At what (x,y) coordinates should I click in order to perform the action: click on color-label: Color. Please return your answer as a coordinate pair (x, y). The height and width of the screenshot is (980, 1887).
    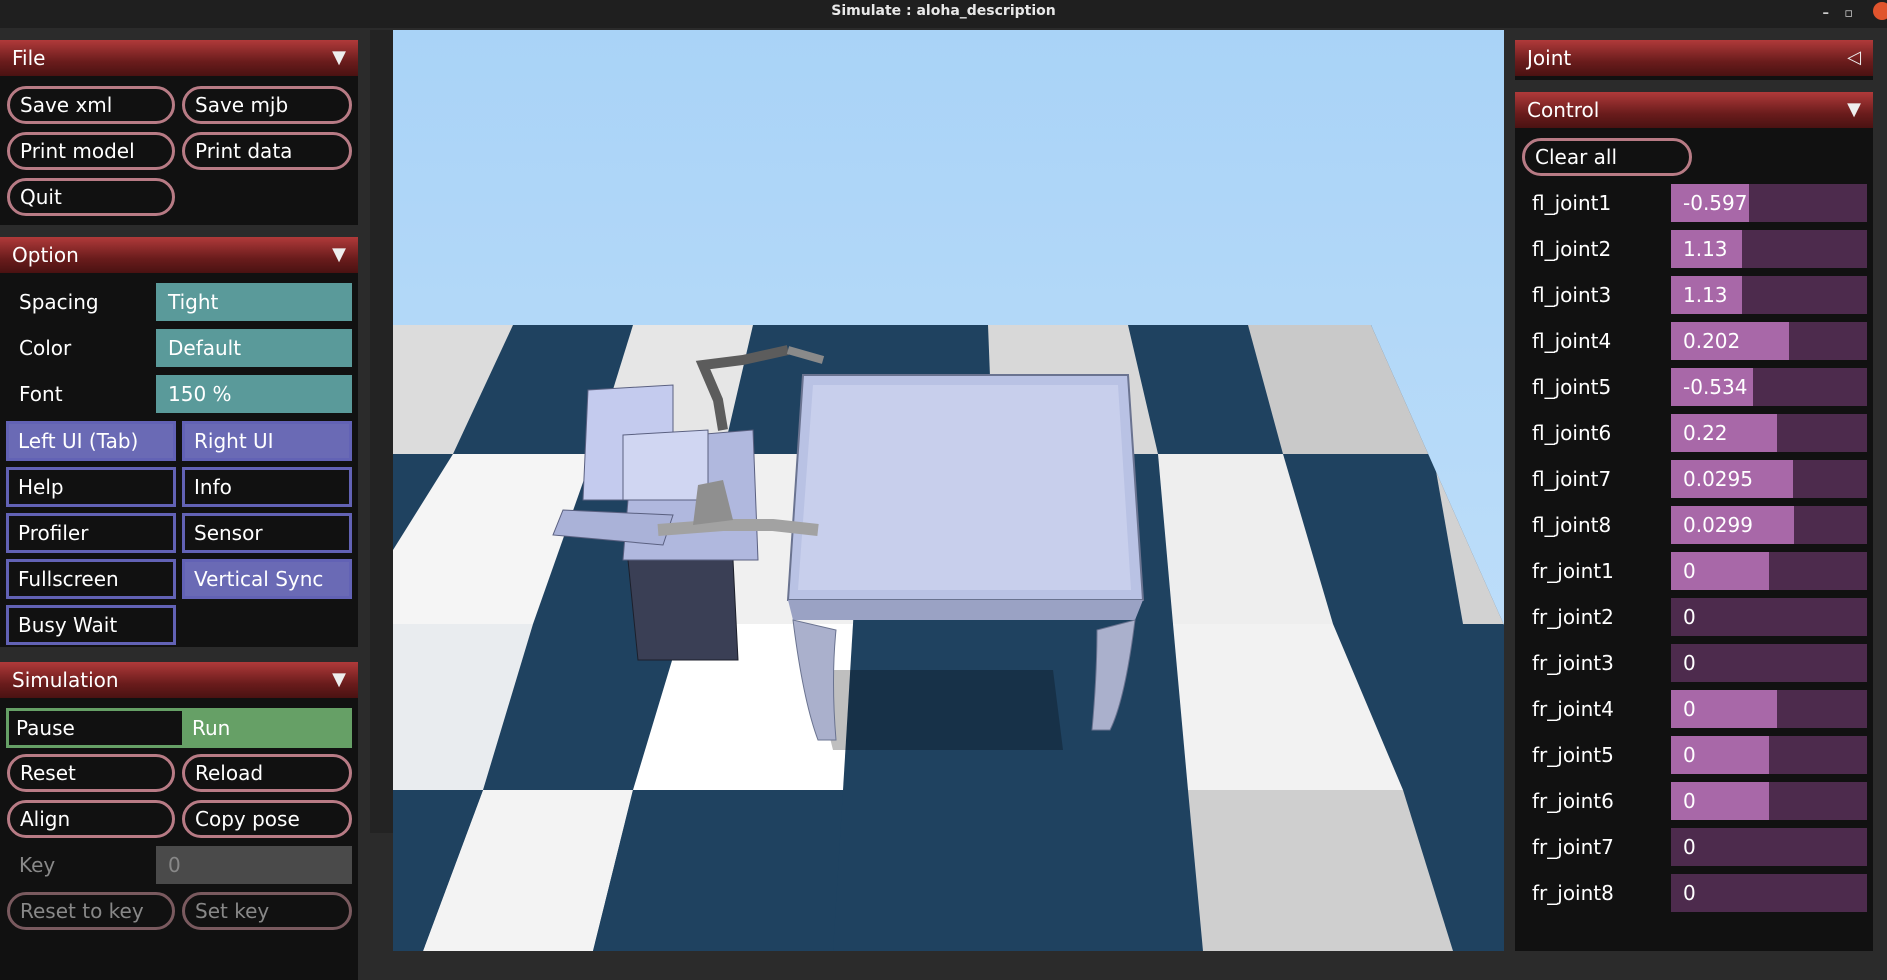
    Looking at the image, I should click on (45, 348).